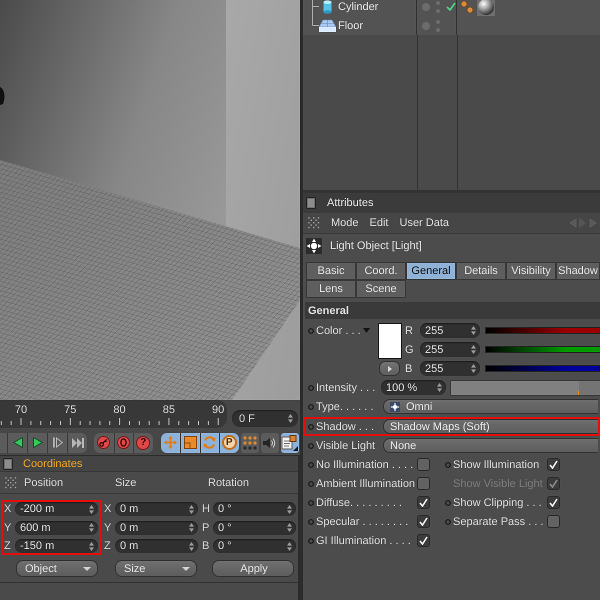 The height and width of the screenshot is (600, 600). I want to click on intensity-slider-track, so click(525, 388).